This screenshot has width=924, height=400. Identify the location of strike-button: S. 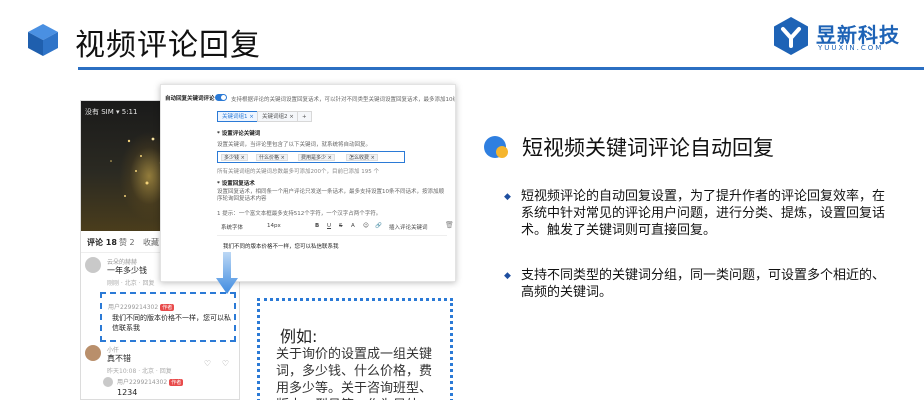
(341, 226).